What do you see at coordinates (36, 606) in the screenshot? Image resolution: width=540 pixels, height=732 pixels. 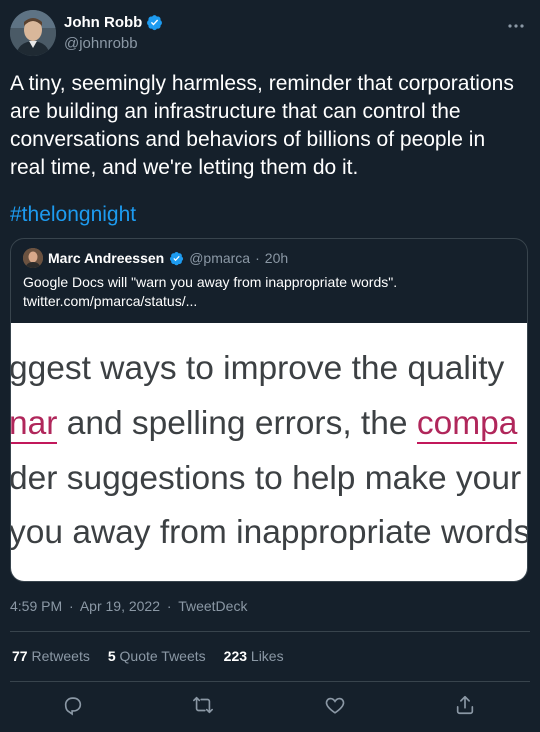 I see `tweet-time: 4:59 PM` at bounding box center [36, 606].